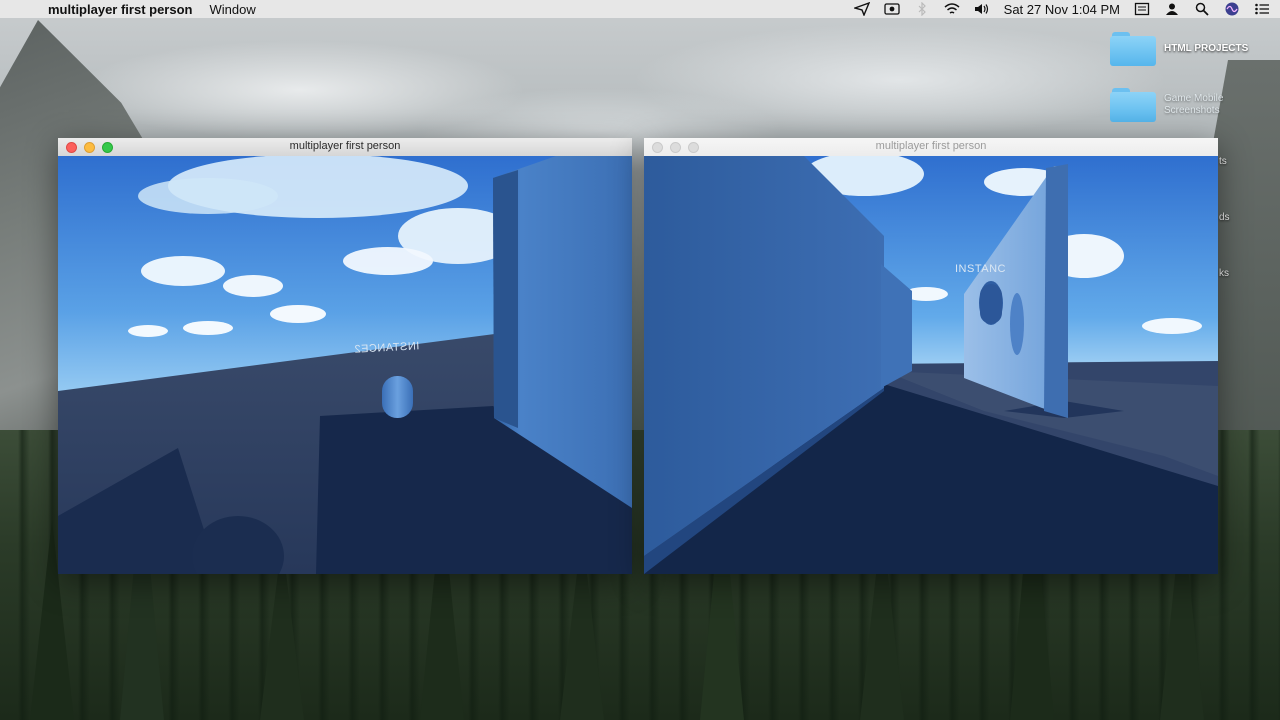 This screenshot has width=1280, height=720. I want to click on desktop-folder-game-mobile-screenshots: Game Mobile Screenshots, so click(1177, 105).